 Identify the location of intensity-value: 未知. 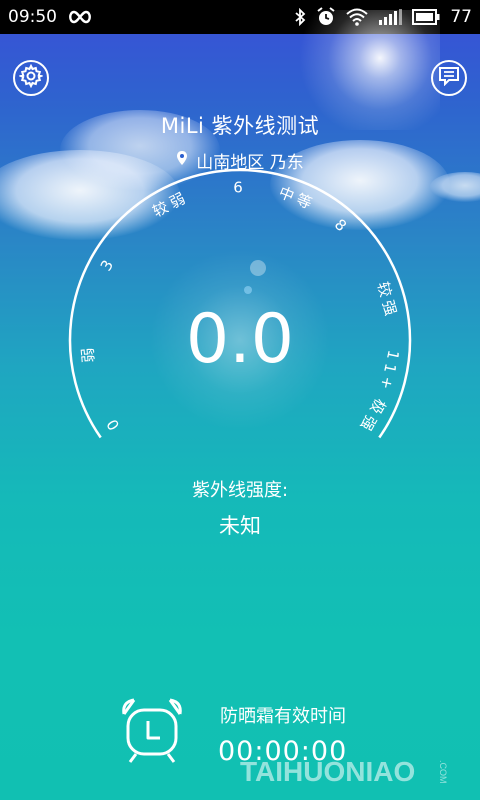
(240, 526).